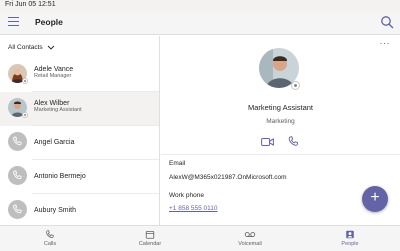 The width and height of the screenshot is (400, 251). Describe the element at coordinates (385, 43) in the screenshot. I see `more-options-icon: ···` at that location.